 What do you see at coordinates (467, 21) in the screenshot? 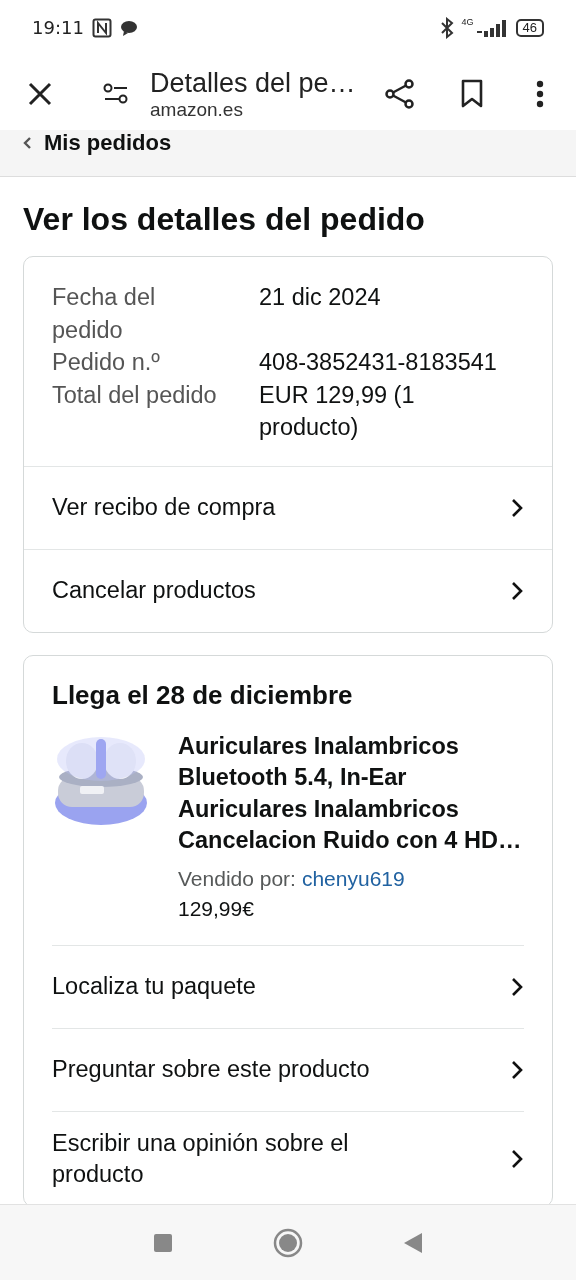
I see `network-type: 4G` at bounding box center [467, 21].